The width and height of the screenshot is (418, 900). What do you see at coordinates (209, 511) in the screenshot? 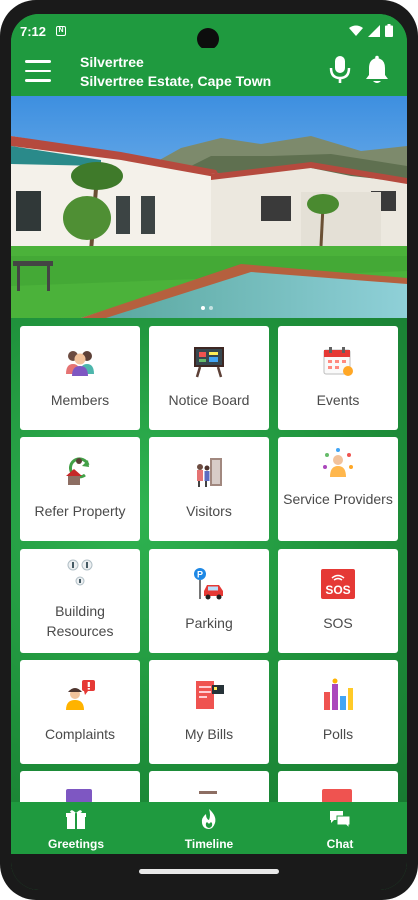
I see `tile-label: Visitors` at bounding box center [209, 511].